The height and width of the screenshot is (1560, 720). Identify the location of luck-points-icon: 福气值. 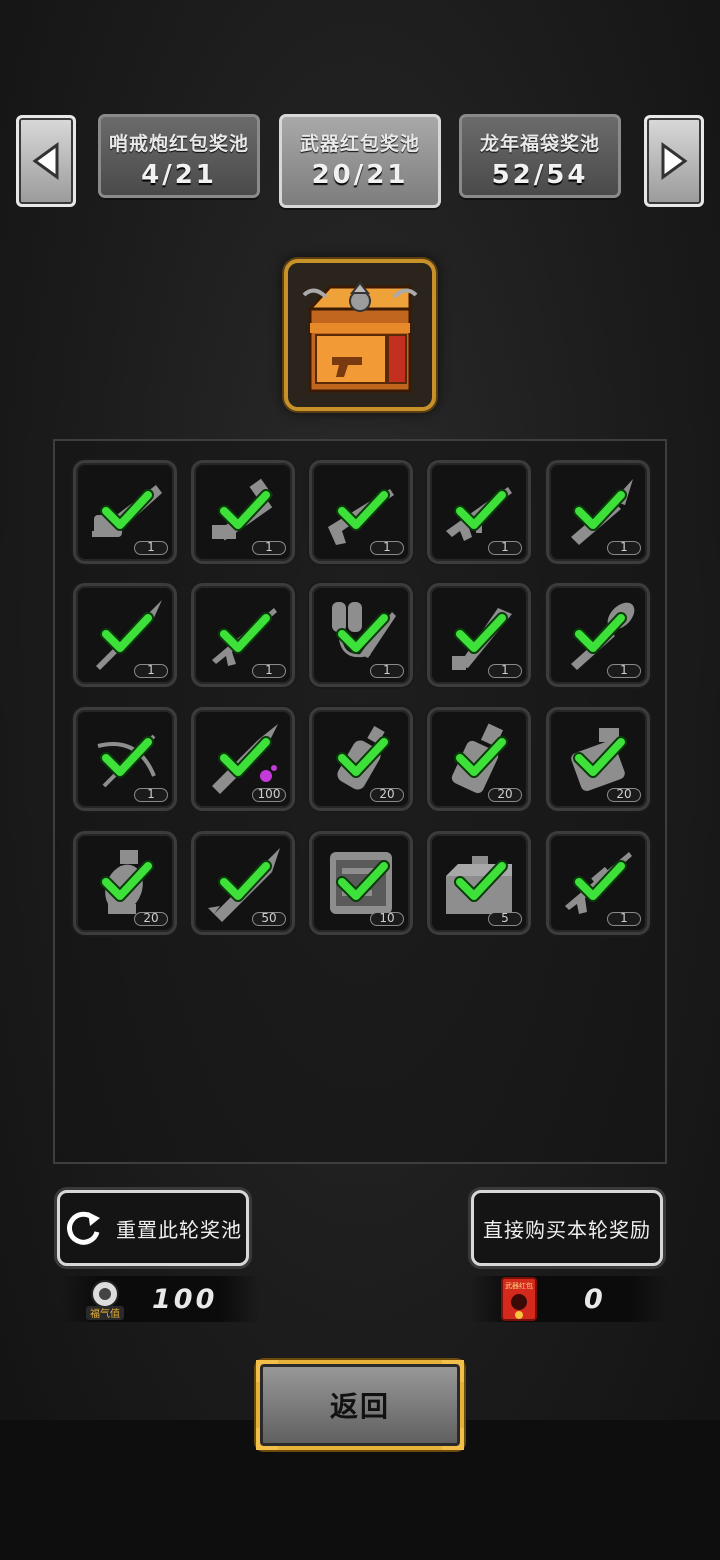
(105, 1300).